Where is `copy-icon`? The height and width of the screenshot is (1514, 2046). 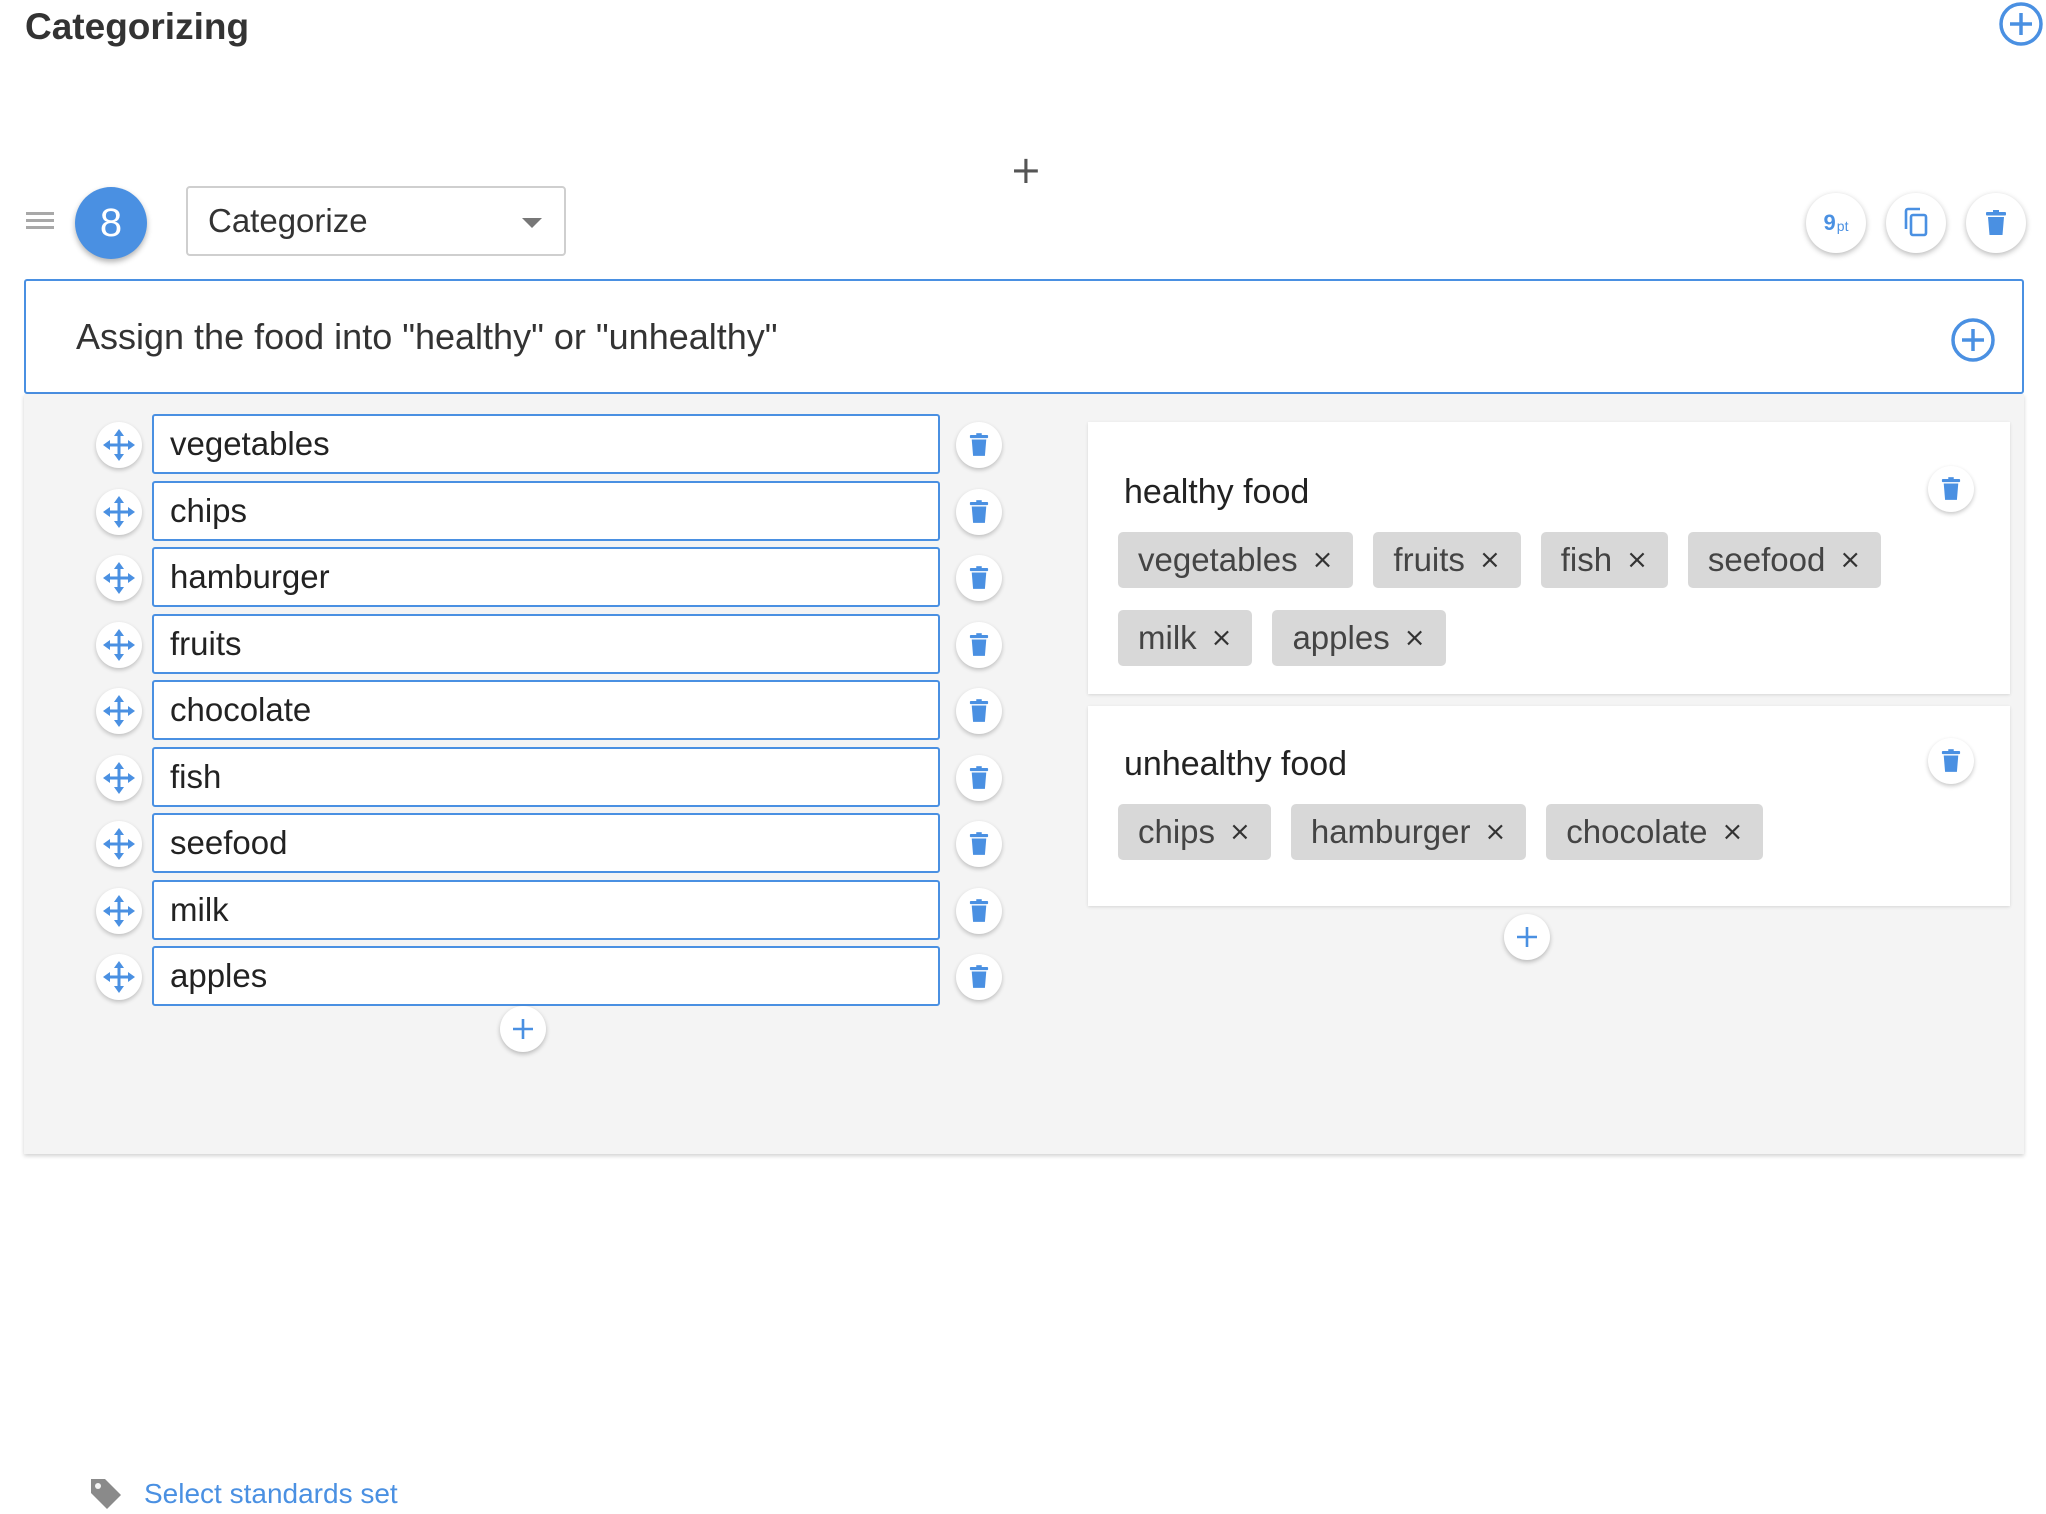
copy-icon is located at coordinates (1916, 222).